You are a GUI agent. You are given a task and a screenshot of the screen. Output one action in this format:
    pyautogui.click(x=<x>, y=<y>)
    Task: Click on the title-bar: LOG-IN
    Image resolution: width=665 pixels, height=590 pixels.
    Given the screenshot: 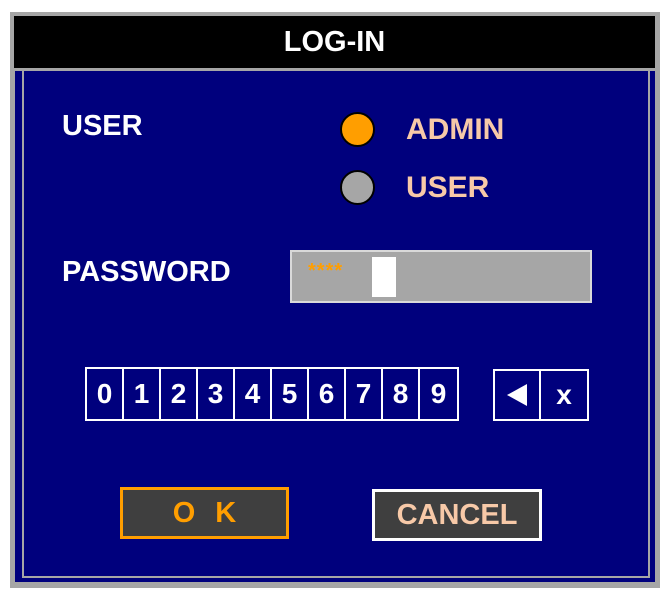 What is the action you would take?
    pyautogui.click(x=334, y=43)
    